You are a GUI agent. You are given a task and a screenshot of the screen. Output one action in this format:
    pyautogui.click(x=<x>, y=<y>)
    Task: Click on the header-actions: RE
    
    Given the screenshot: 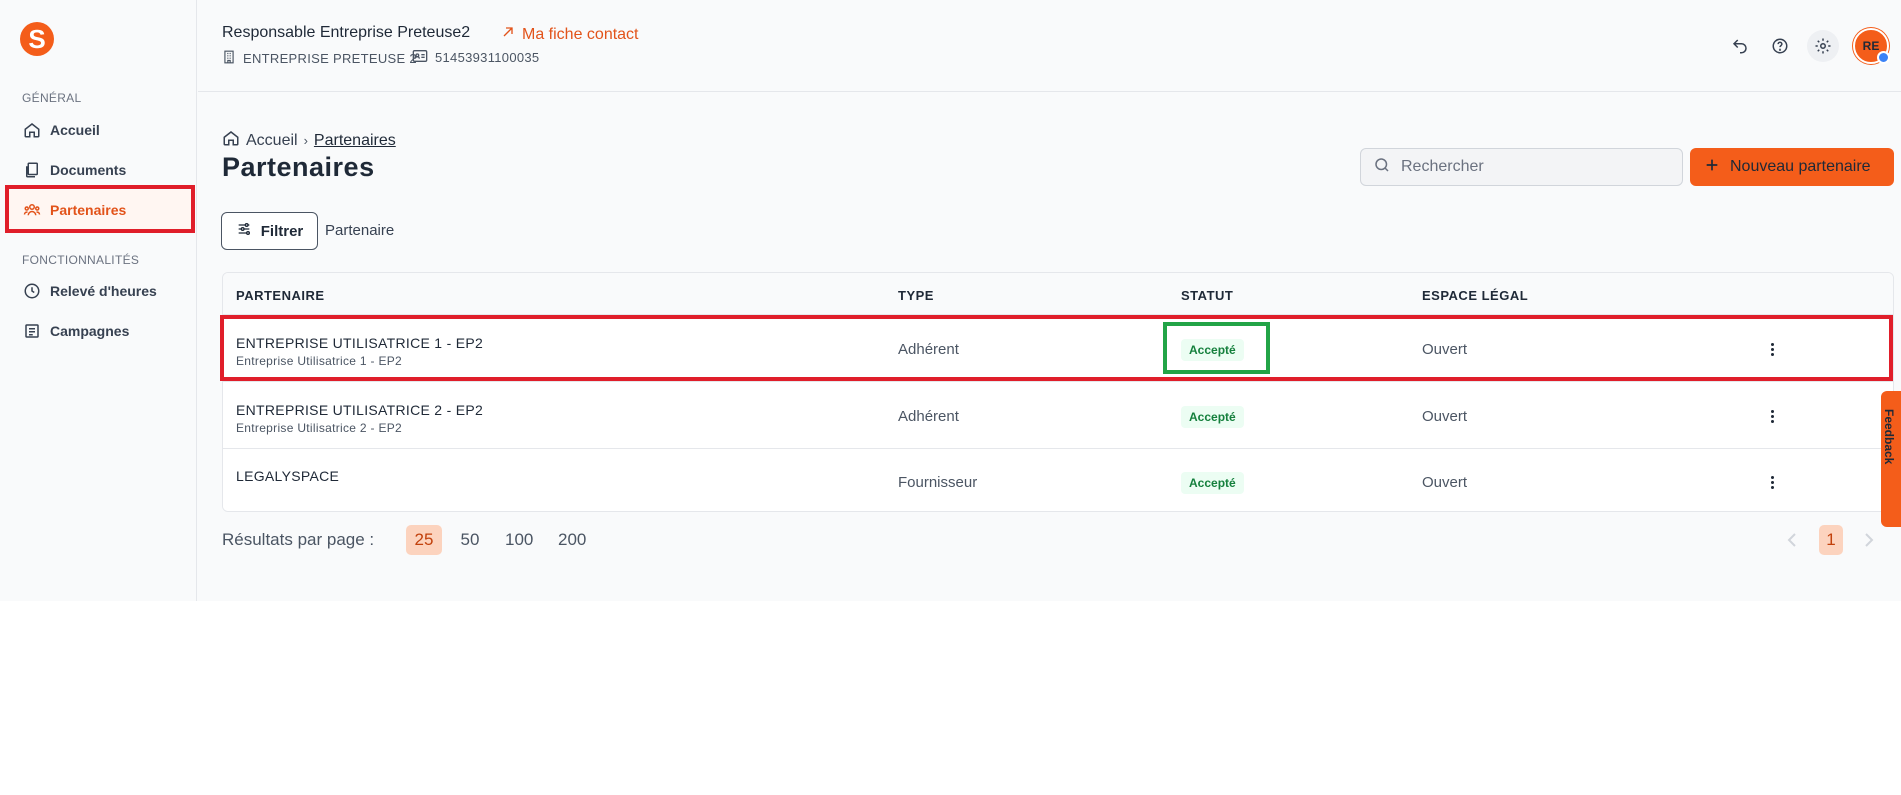 What is the action you would take?
    pyautogui.click(x=1808, y=46)
    